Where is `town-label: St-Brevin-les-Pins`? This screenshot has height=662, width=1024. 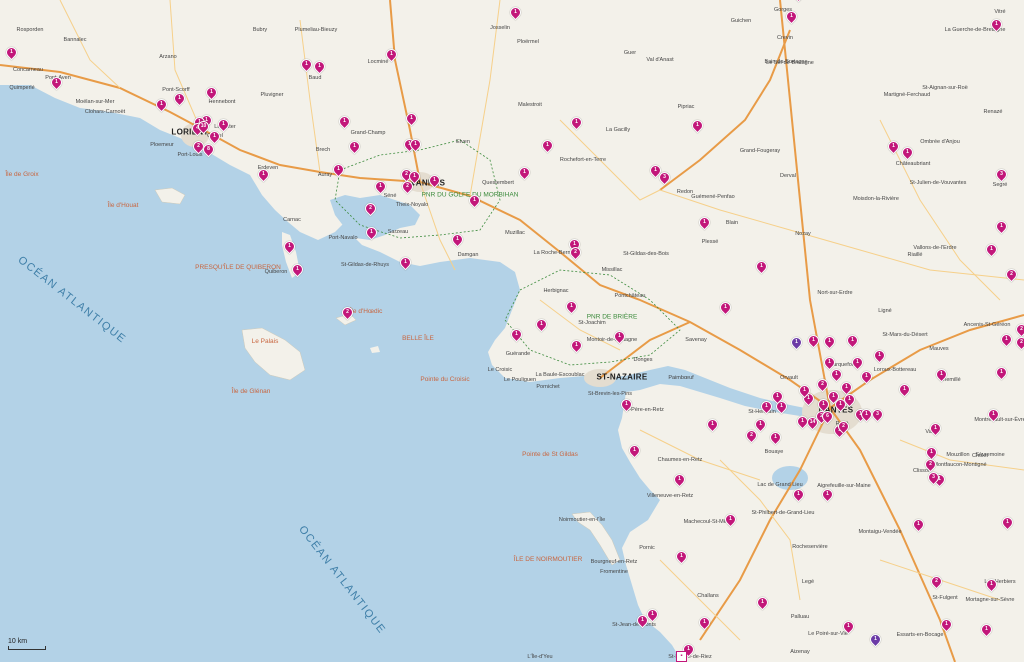
town-label: St-Brevin-les-Pins is located at coordinates (610, 394).